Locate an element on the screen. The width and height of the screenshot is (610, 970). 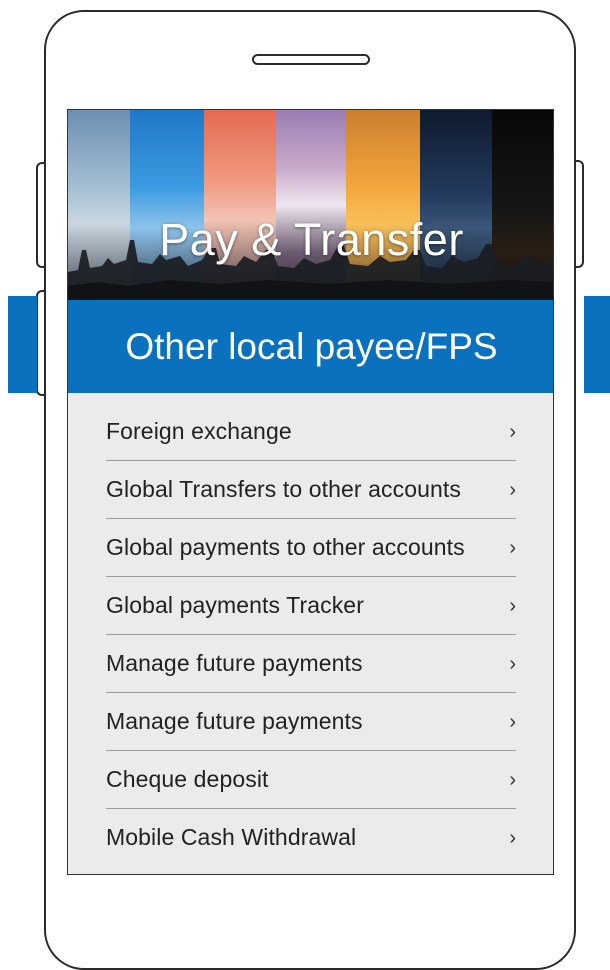
menu-item-cheque-deposit: Cheque deposit › is located at coordinates (311, 780).